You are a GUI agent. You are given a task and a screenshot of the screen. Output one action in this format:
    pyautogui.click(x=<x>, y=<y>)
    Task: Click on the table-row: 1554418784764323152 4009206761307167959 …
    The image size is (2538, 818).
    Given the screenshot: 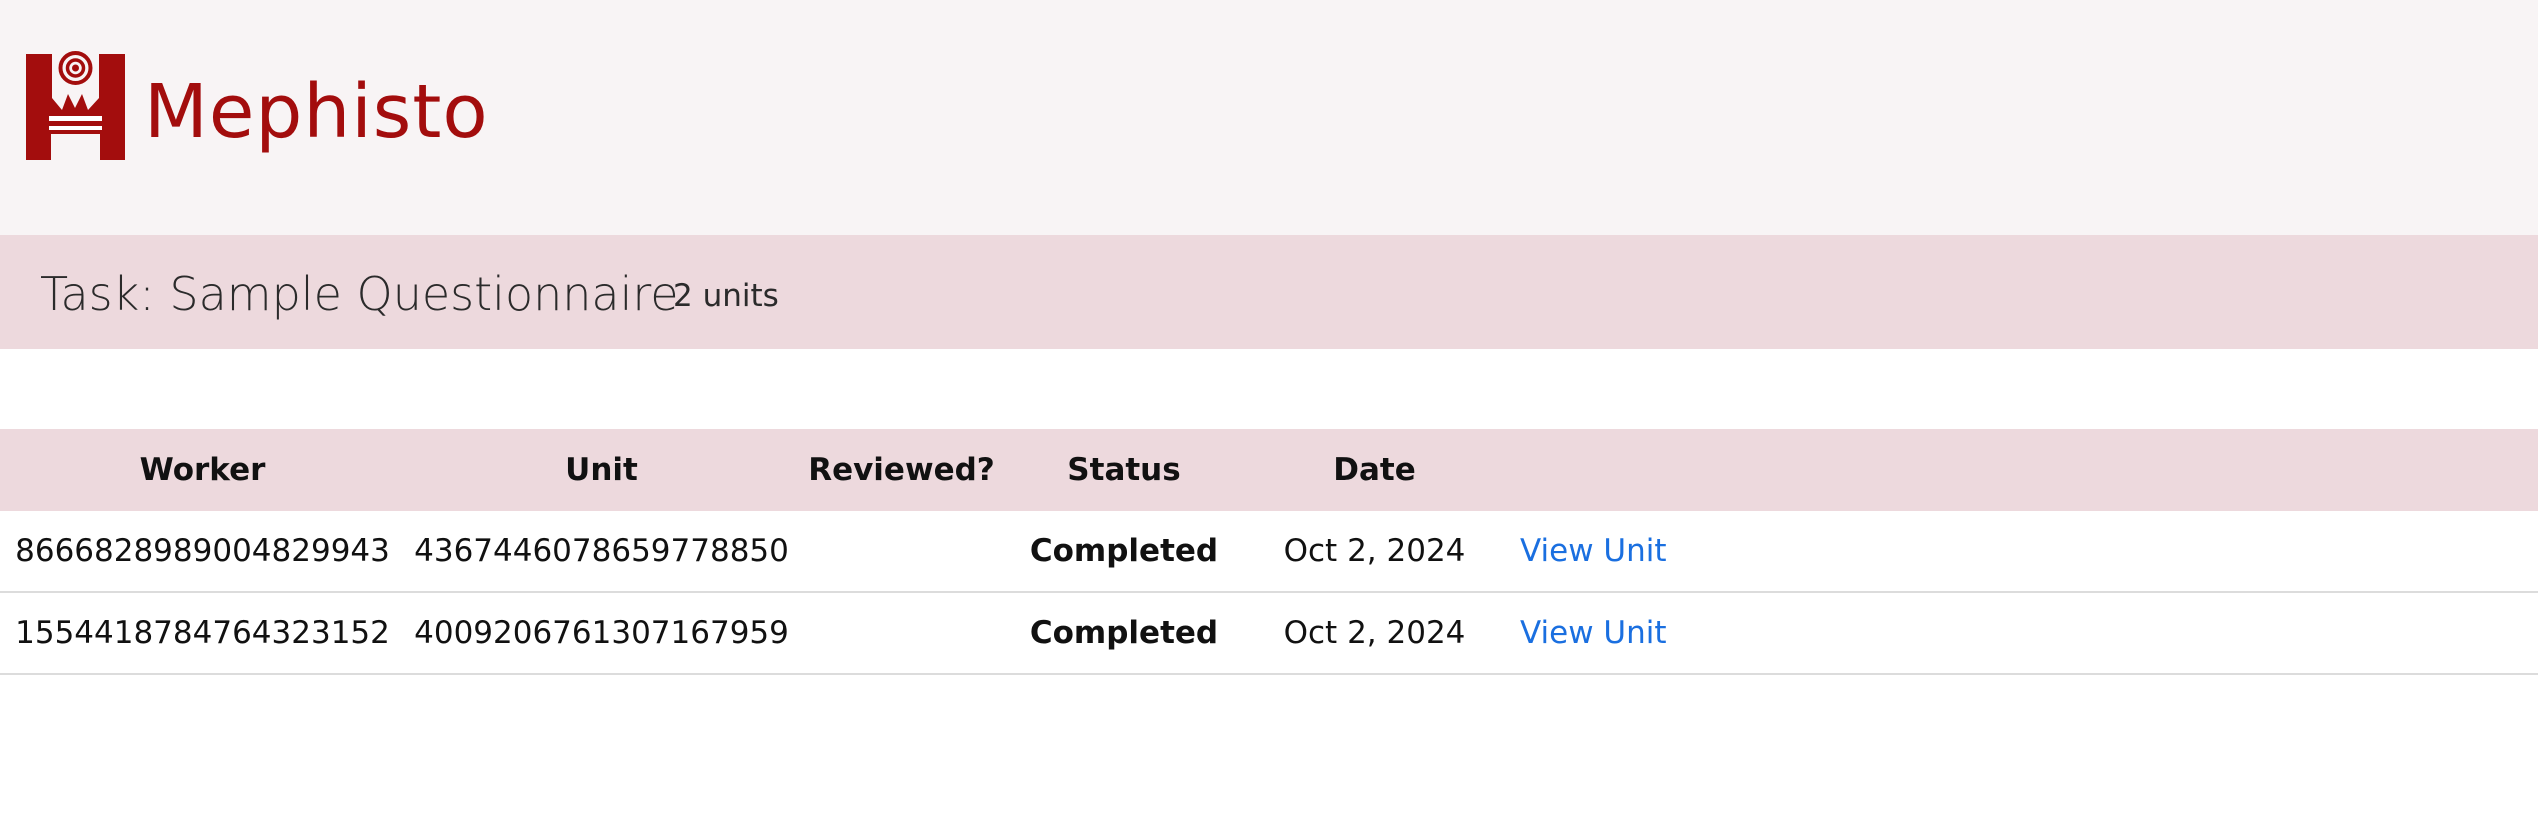 What is the action you would take?
    pyautogui.click(x=1269, y=634)
    